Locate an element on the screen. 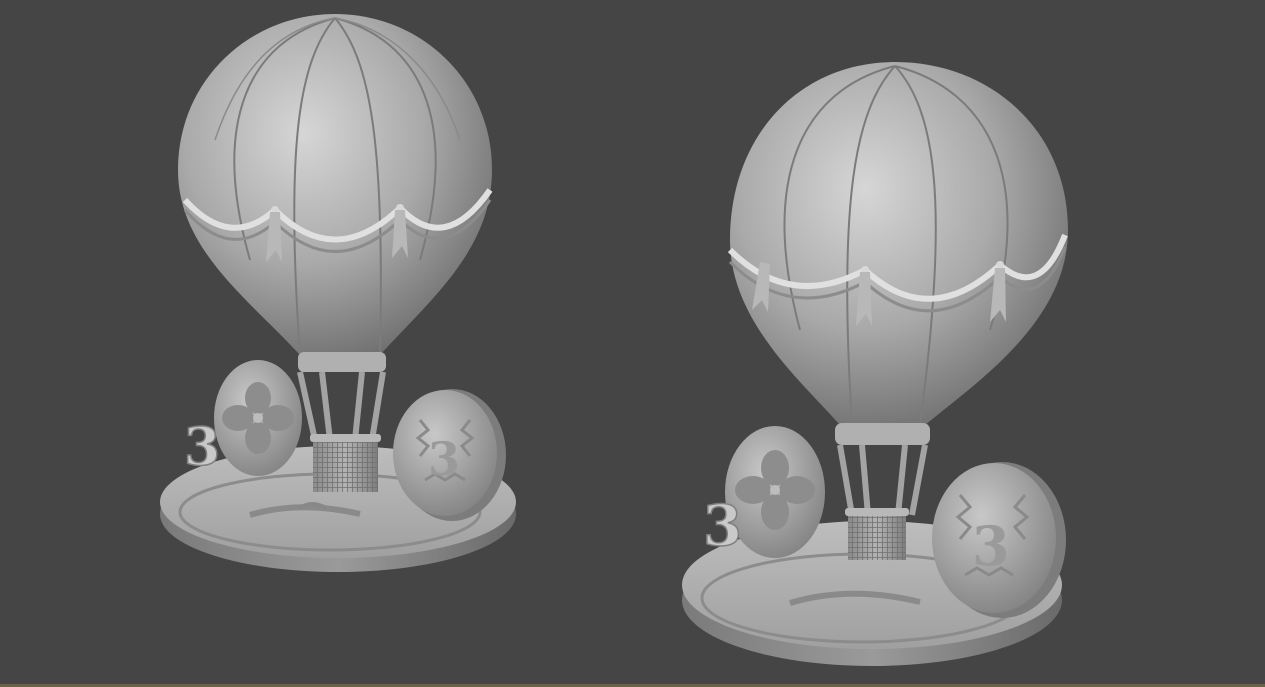 The image size is (1265, 687). balloon-envelope-left is located at coordinates (335, 185).